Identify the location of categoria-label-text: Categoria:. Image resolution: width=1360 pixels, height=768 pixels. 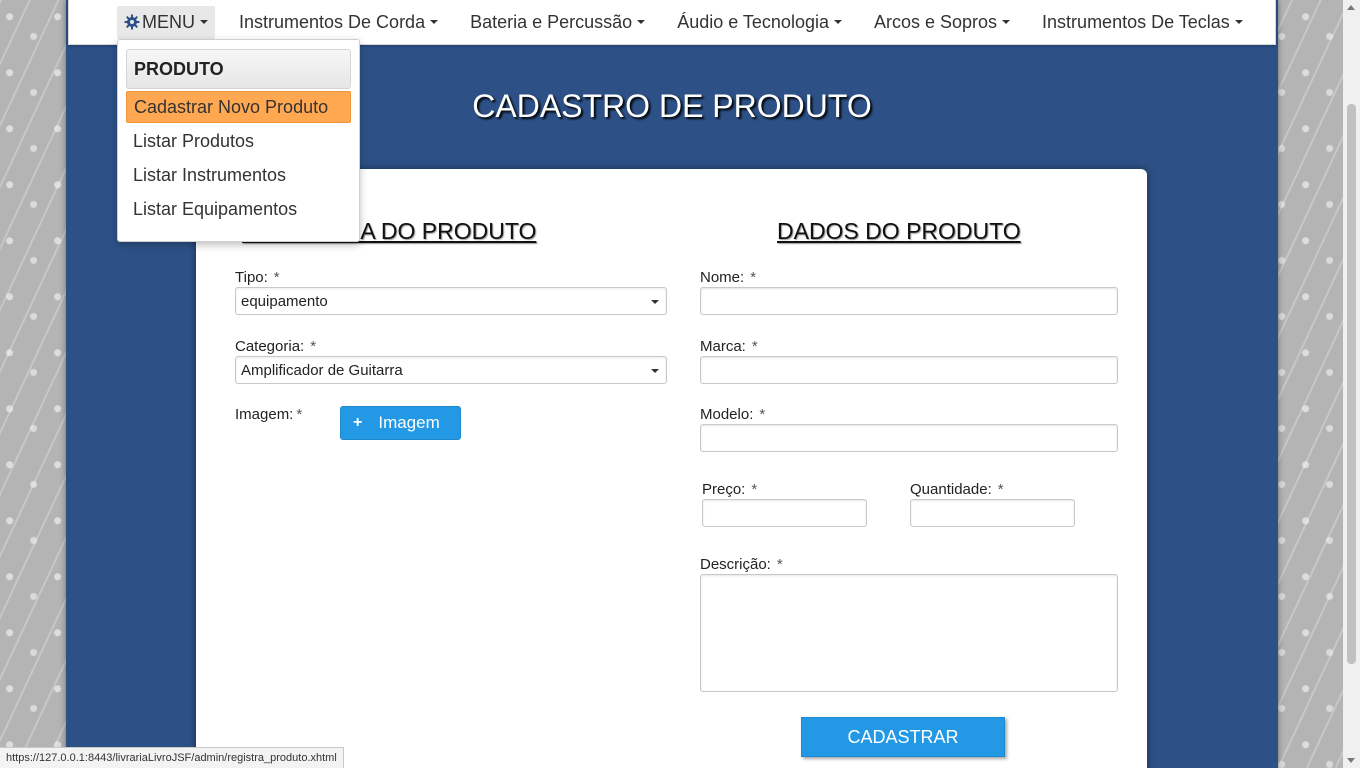
(270, 346).